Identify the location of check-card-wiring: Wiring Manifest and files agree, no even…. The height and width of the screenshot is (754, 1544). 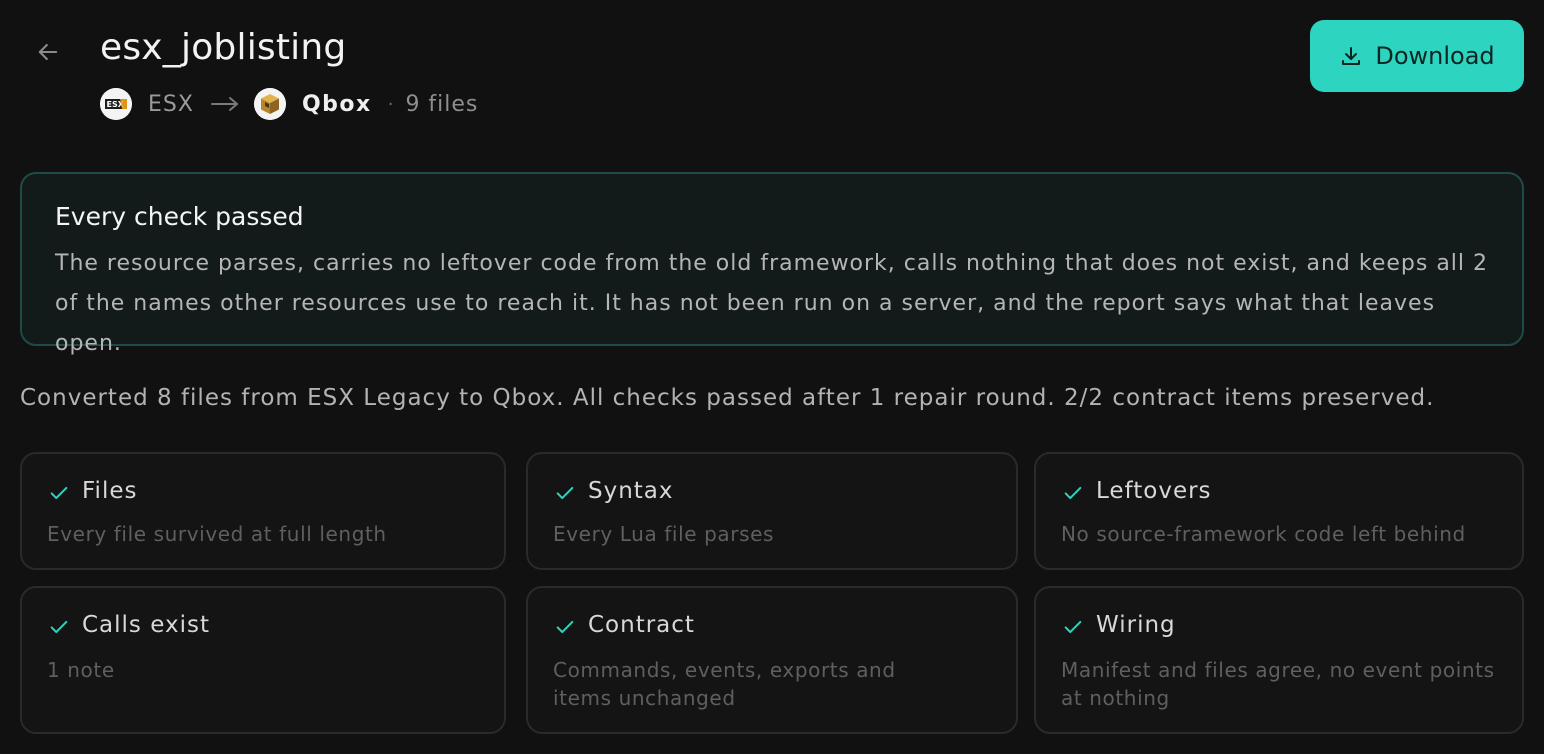
(1279, 660).